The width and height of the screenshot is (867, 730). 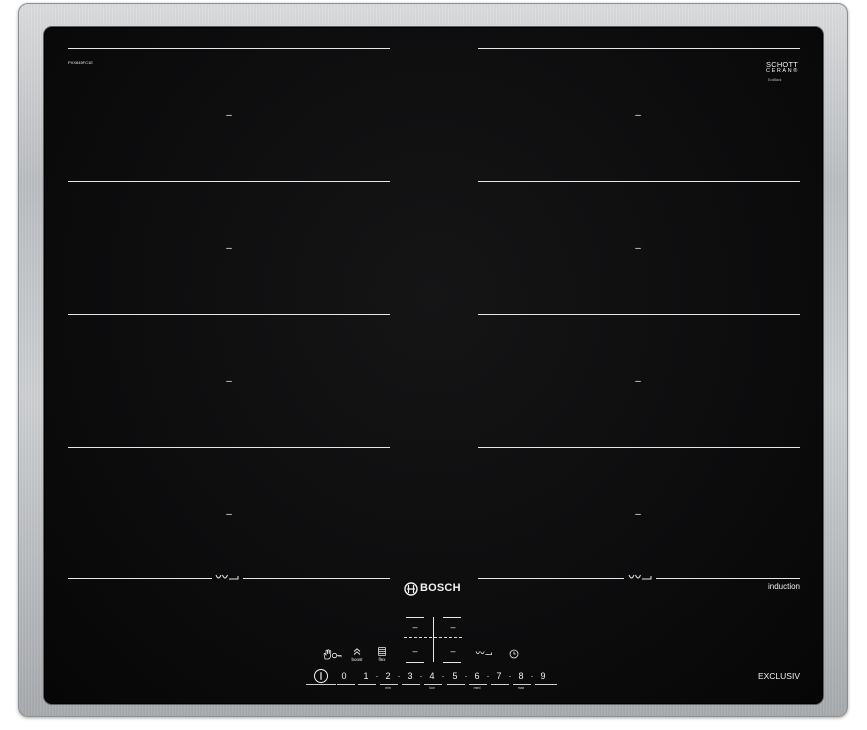 I want to click on series-label: EXCLUSIV, so click(x=778, y=676).